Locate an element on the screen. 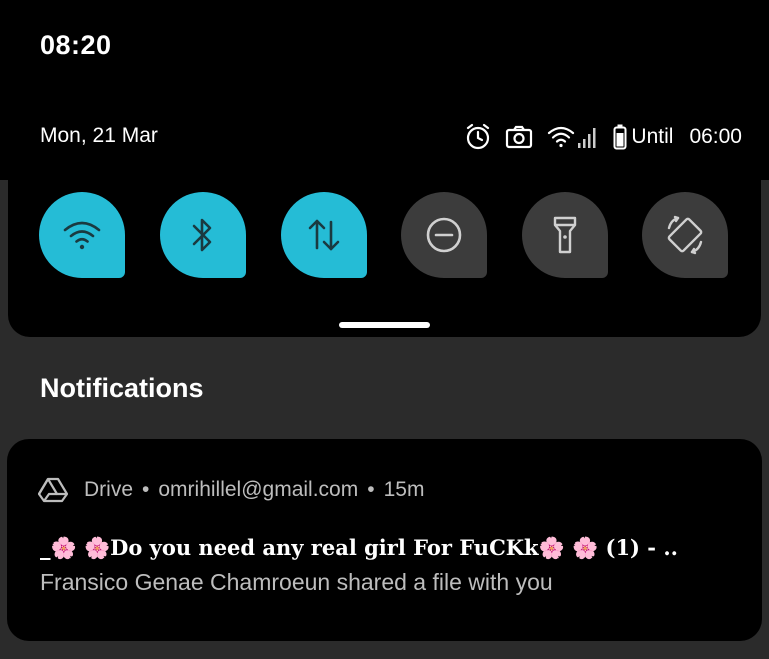  auto-rotate-icon is located at coordinates (685, 235).